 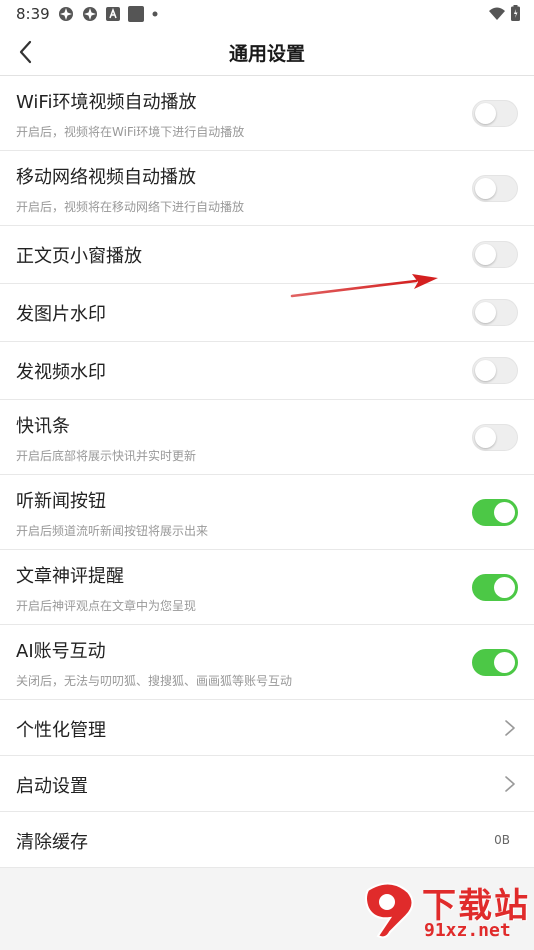 I want to click on site-watermark: 下载站 91xz.net, so click(x=445, y=912).